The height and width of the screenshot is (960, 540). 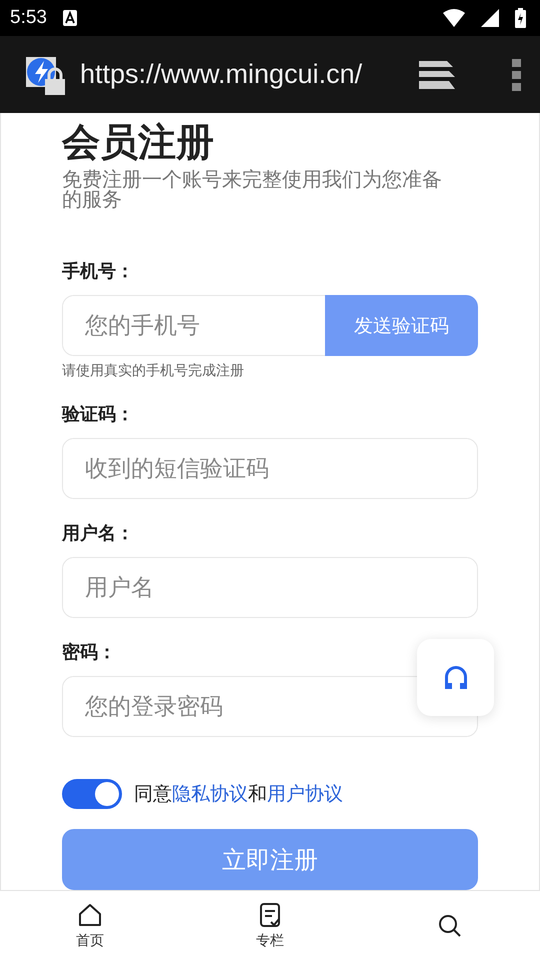 What do you see at coordinates (28, 18) in the screenshot?
I see `status-time: 5:53` at bounding box center [28, 18].